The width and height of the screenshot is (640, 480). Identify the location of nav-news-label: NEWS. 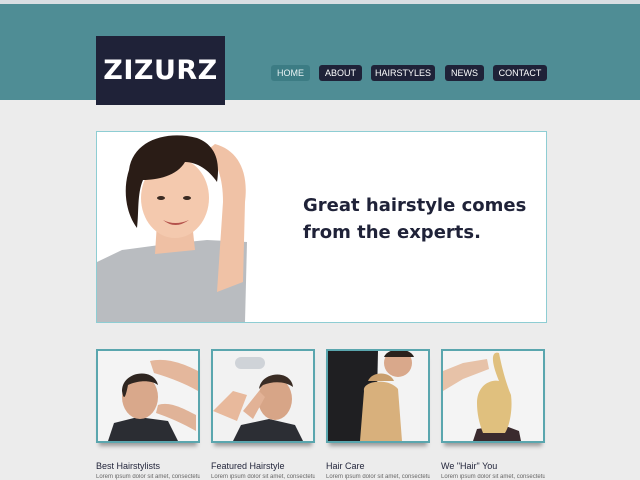
(464, 73).